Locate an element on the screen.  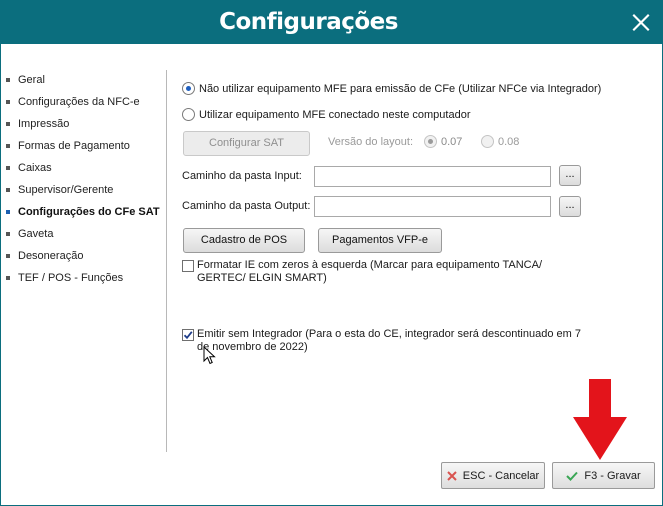
cancel-button: ESC - Cancelar is located at coordinates (493, 475).